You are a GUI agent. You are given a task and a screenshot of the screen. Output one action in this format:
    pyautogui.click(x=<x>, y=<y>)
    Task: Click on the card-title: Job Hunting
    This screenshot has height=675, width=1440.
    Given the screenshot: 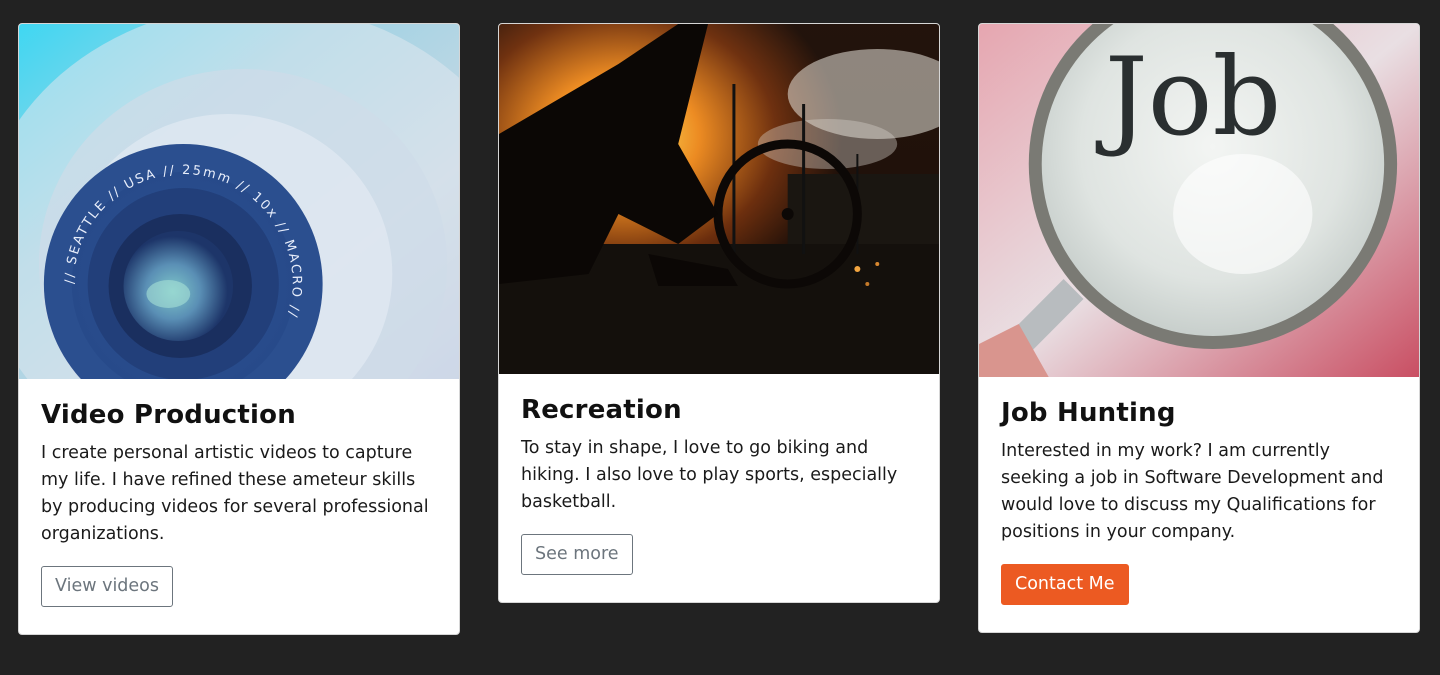 What is the action you would take?
    pyautogui.click(x=1088, y=413)
    